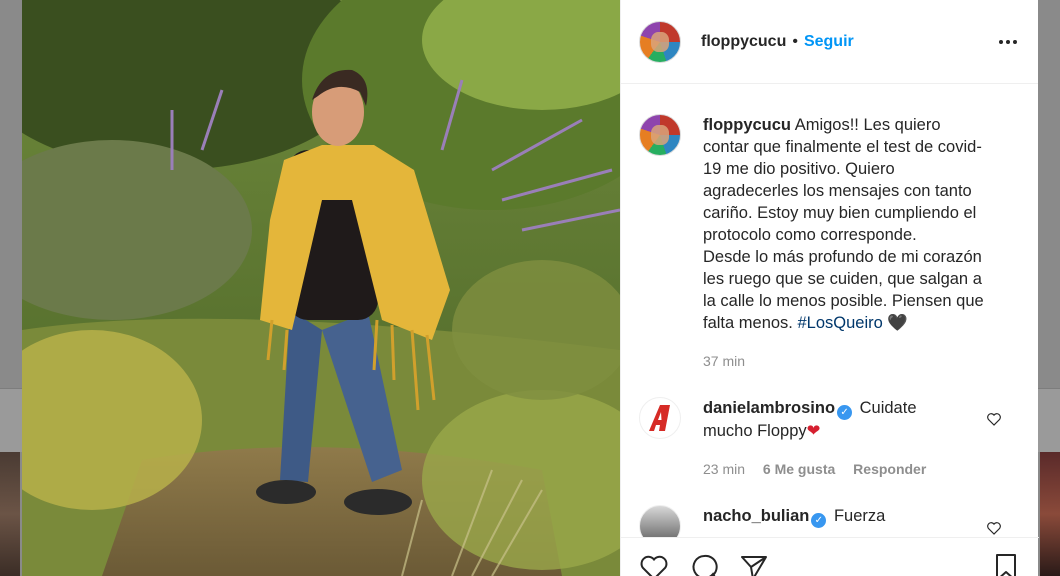 The height and width of the screenshot is (576, 1060). Describe the element at coordinates (754, 564) in the screenshot. I see `paper-plane-icon` at that location.